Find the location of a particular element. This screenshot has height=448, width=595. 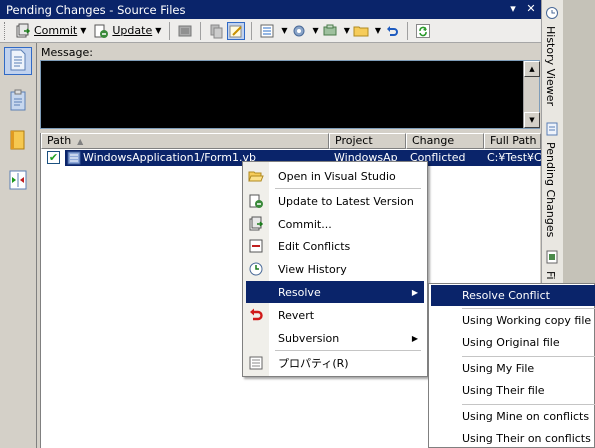

column-header-full-path: Full Path is located at coordinates (512, 141).